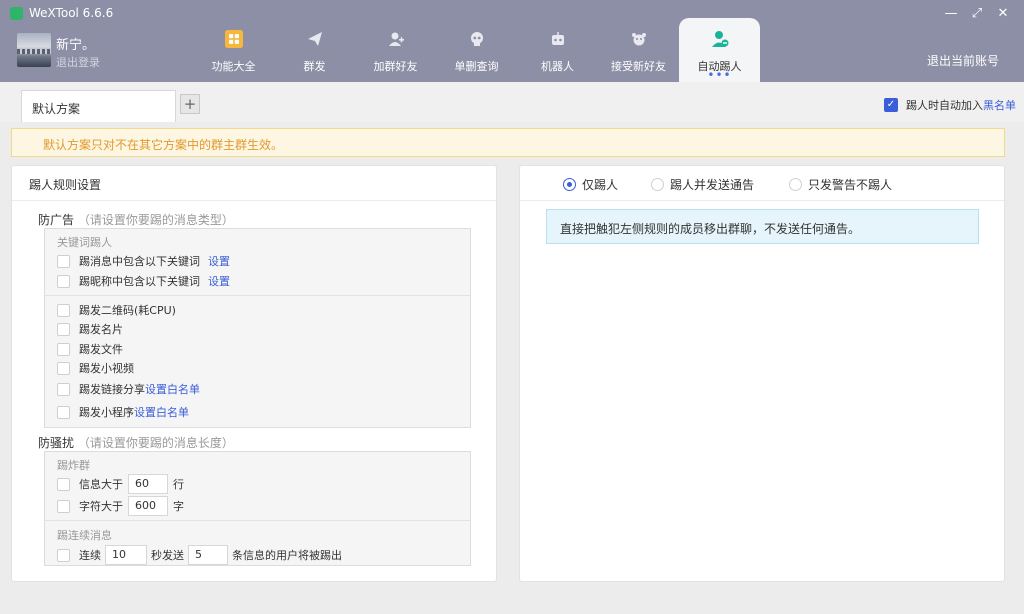 Image resolution: width=1024 pixels, height=614 pixels. Describe the element at coordinates (712, 185) in the screenshot. I see `option-label: 踢人并发送通告` at that location.